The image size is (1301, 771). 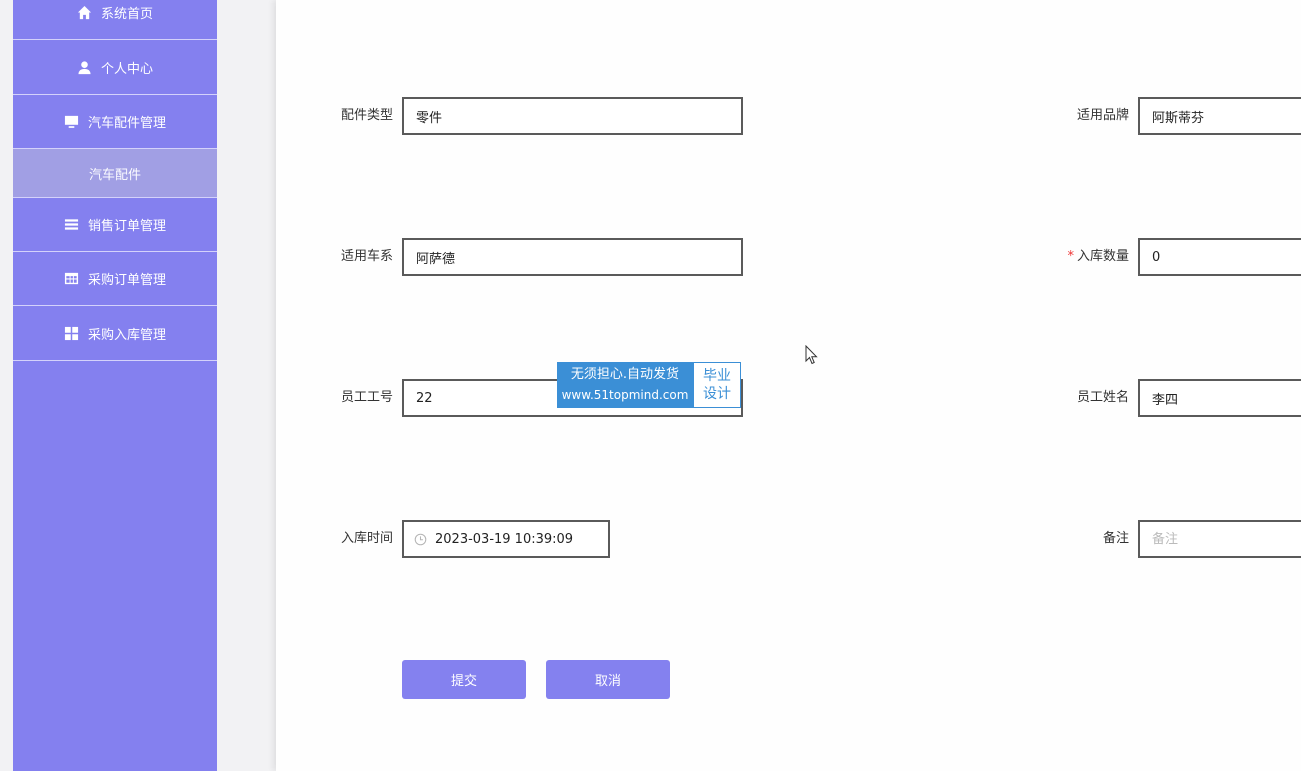 I want to click on watermark-line2: www.51topmind.com, so click(x=625, y=395).